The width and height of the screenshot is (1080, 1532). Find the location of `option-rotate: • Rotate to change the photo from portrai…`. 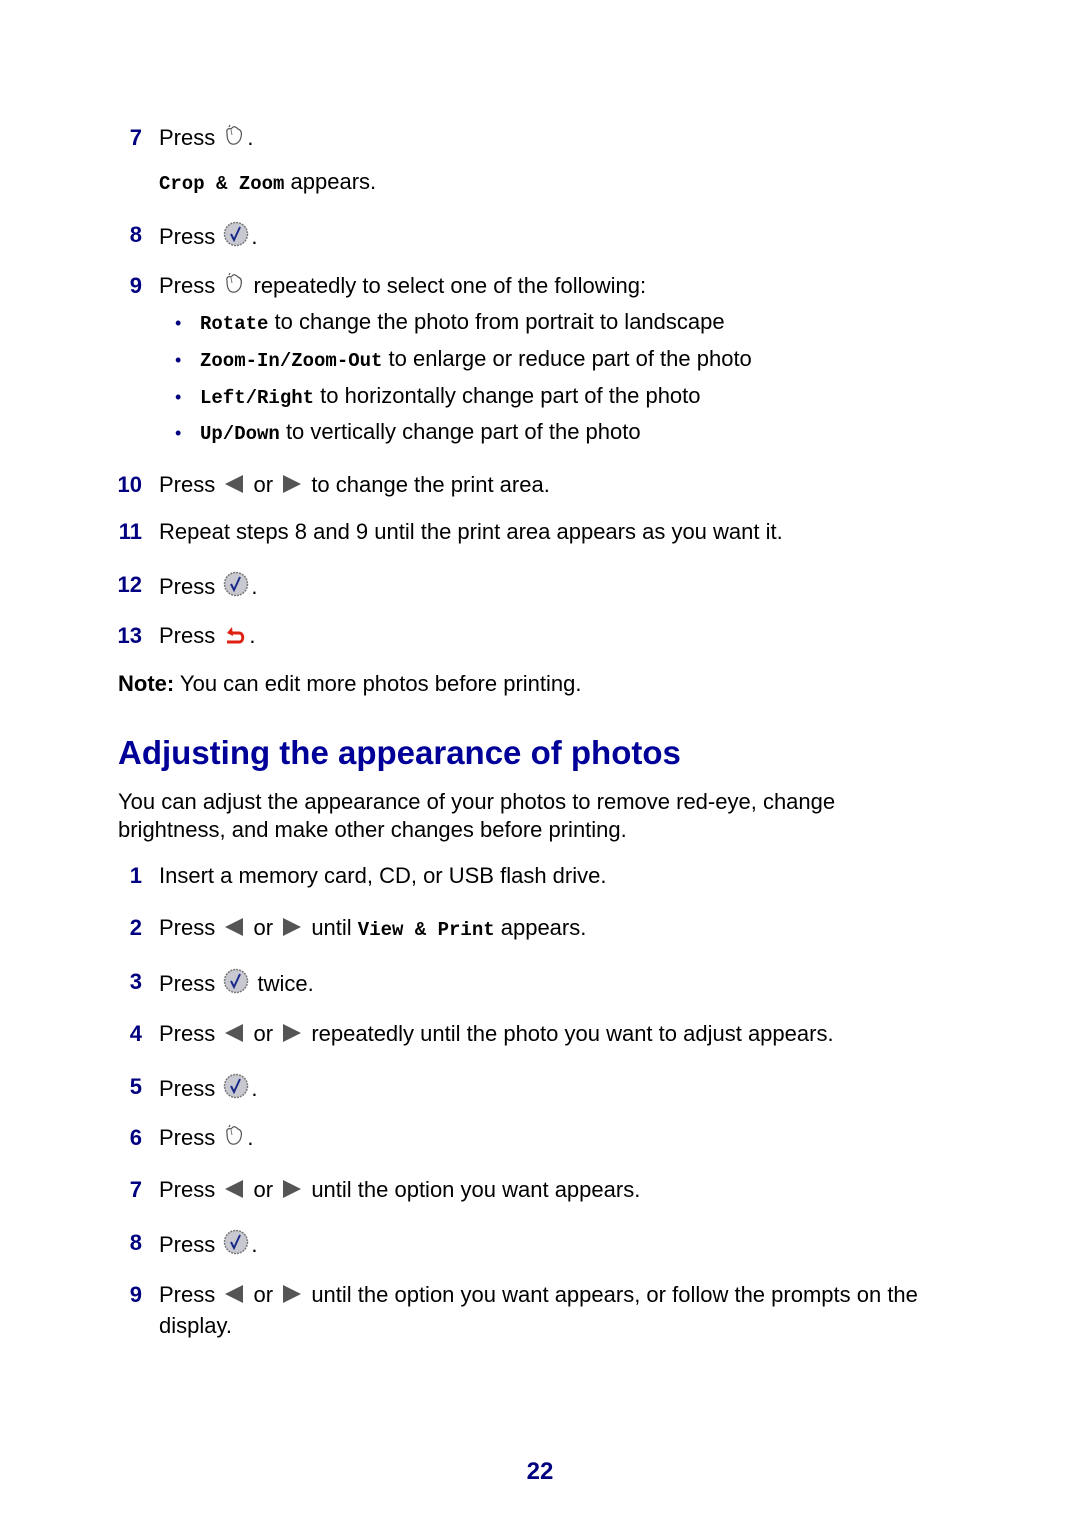

option-rotate: • Rotate to change the photo from portrai… is located at coordinates (450, 322).